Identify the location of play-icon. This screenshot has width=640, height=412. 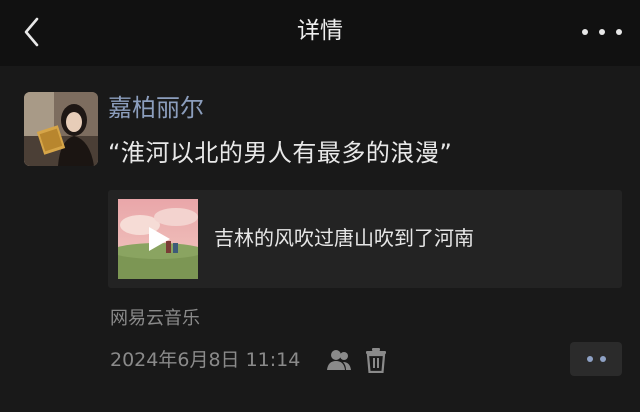
(158, 239).